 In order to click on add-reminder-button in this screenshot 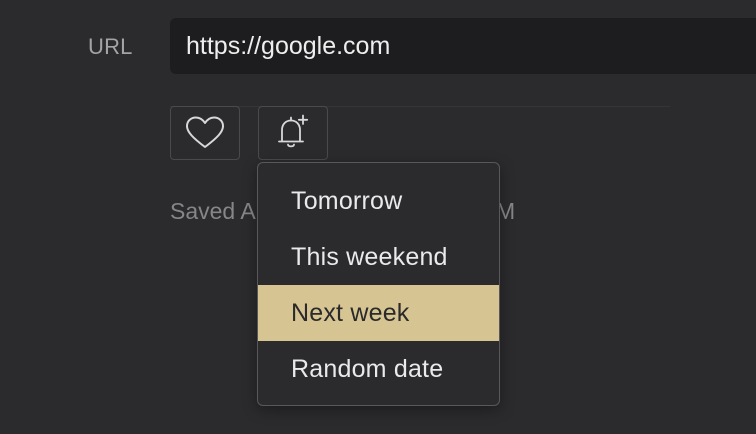, I will do `click(293, 133)`.